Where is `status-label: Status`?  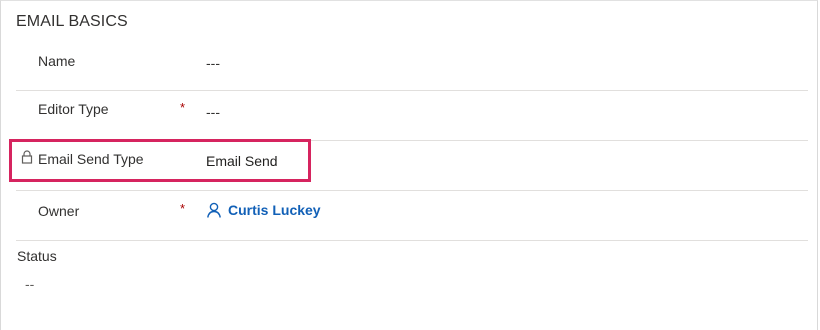 status-label: Status is located at coordinates (37, 256).